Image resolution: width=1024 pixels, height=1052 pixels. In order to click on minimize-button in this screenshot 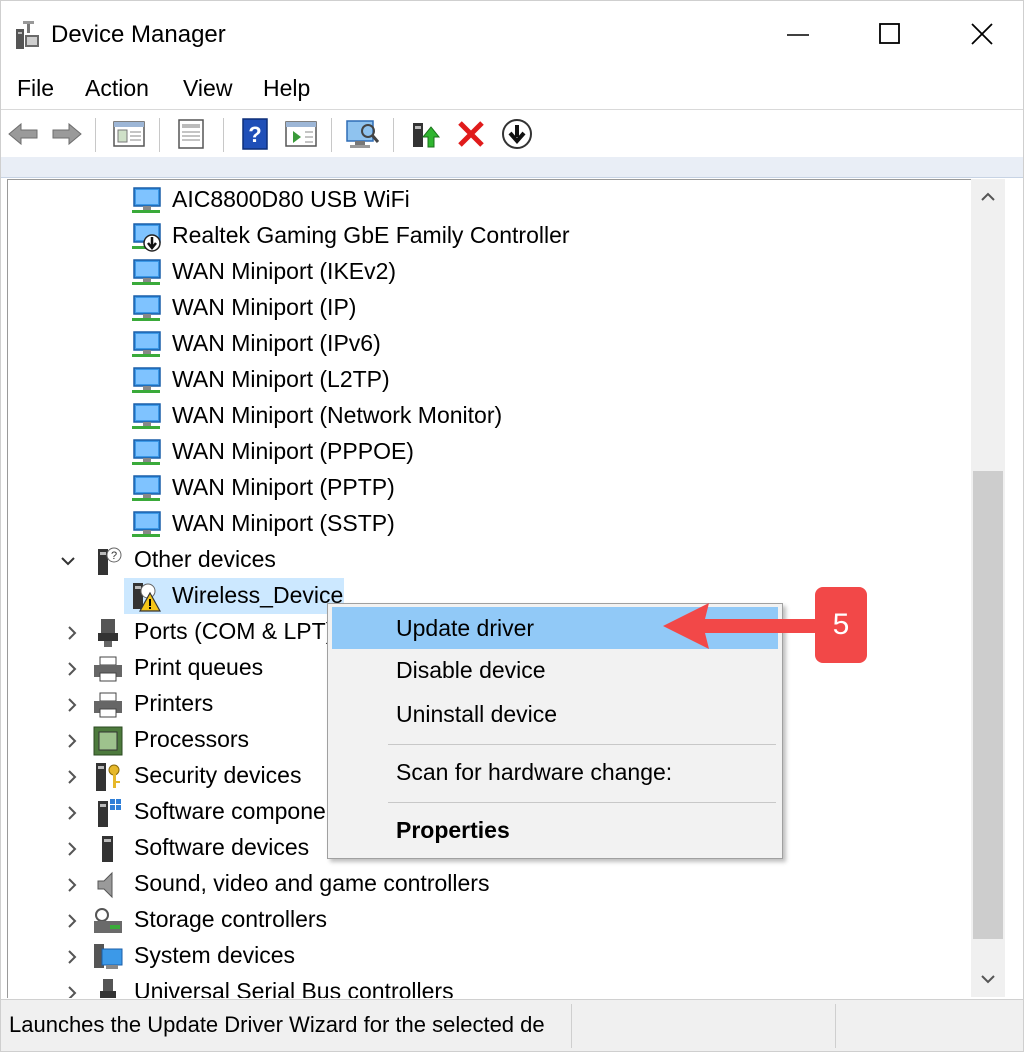, I will do `click(799, 34)`.